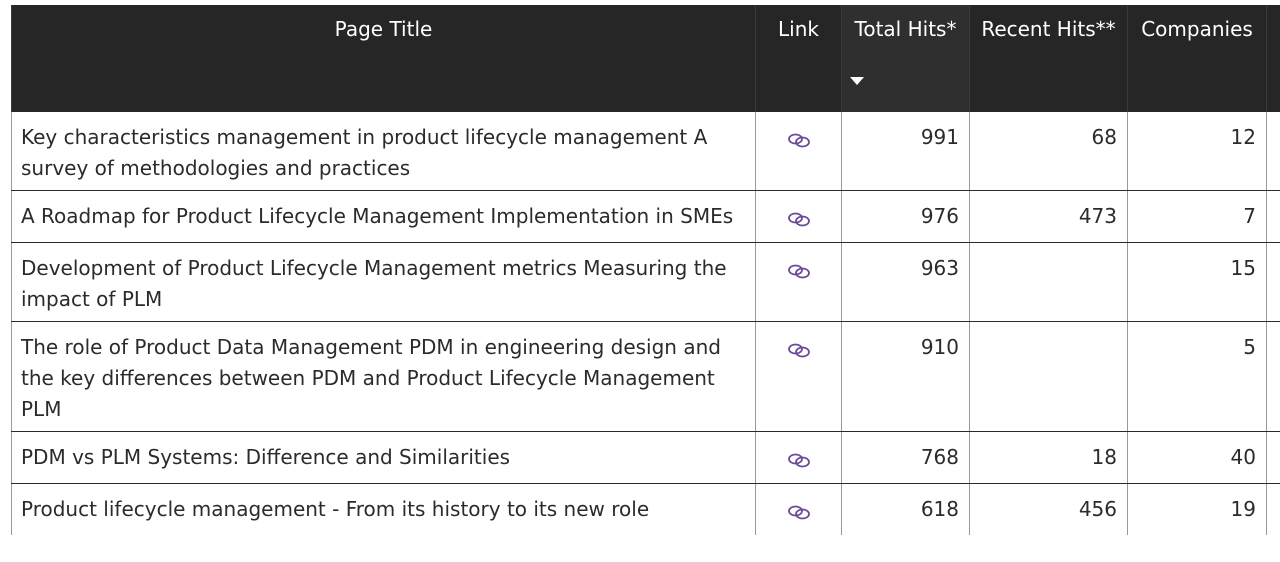 The width and height of the screenshot is (1280, 562). Describe the element at coordinates (1197, 151) in the screenshot. I see `companies-cell: 12` at that location.